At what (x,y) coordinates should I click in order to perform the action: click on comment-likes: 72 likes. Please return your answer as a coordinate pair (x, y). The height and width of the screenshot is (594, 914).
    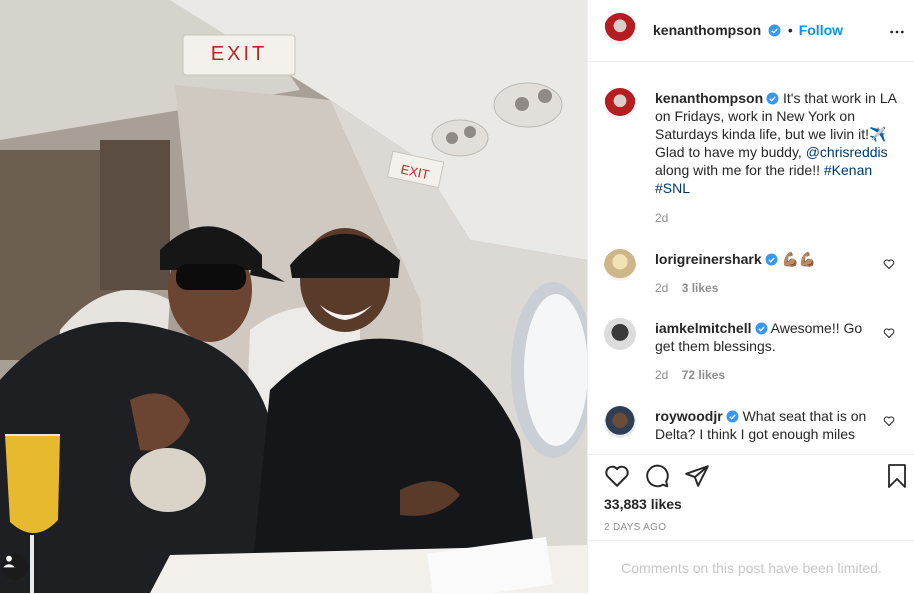
    Looking at the image, I should click on (703, 375).